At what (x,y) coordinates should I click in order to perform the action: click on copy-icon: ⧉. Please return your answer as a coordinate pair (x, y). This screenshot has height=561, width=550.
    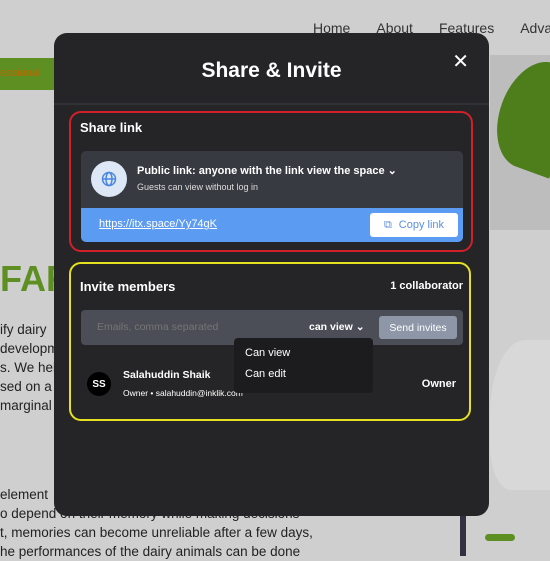
    Looking at the image, I should click on (387, 224).